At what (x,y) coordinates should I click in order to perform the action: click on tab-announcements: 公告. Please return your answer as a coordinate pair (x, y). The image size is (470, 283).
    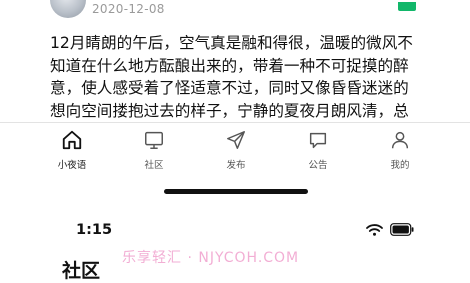
    Looking at the image, I should click on (318, 150).